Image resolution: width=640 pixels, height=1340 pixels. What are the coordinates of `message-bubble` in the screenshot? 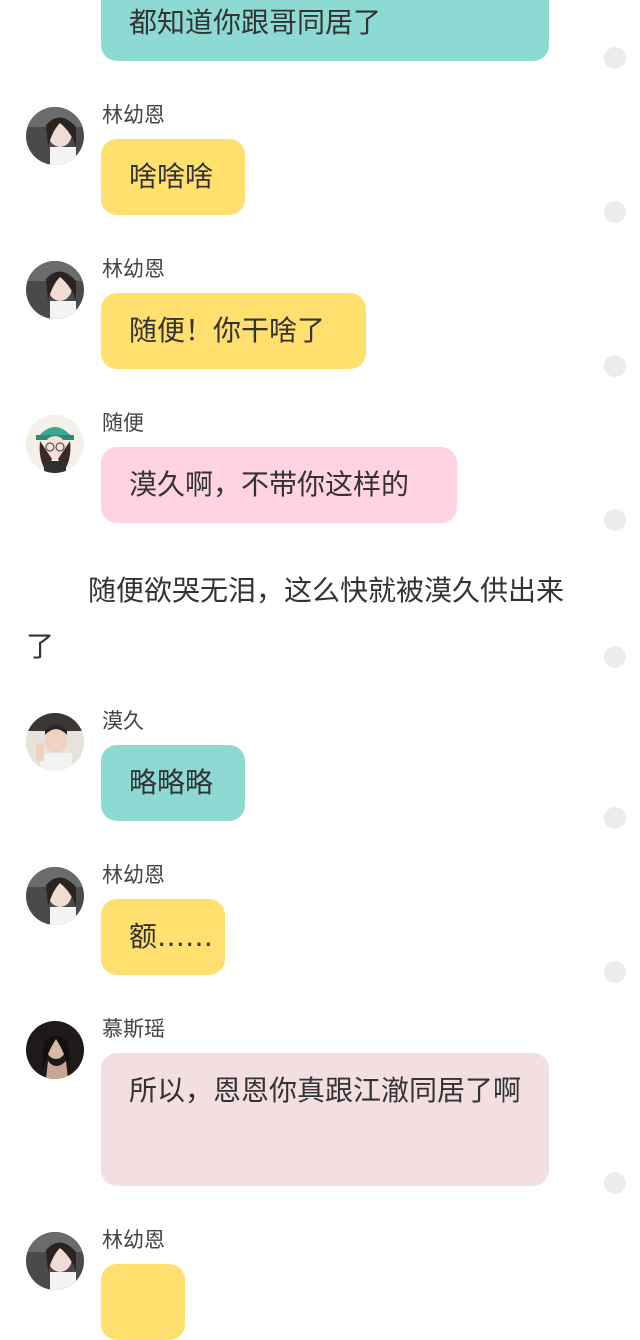 It's located at (143, 1302).